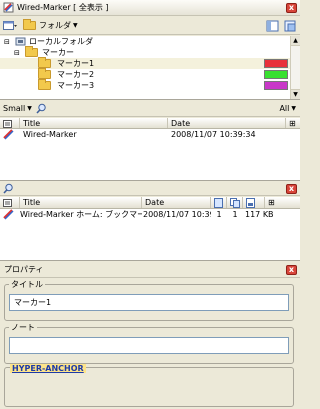 The height and width of the screenshot is (409, 320). I want to click on item-date: 2008/11/07 10:39:34, so click(213, 134).